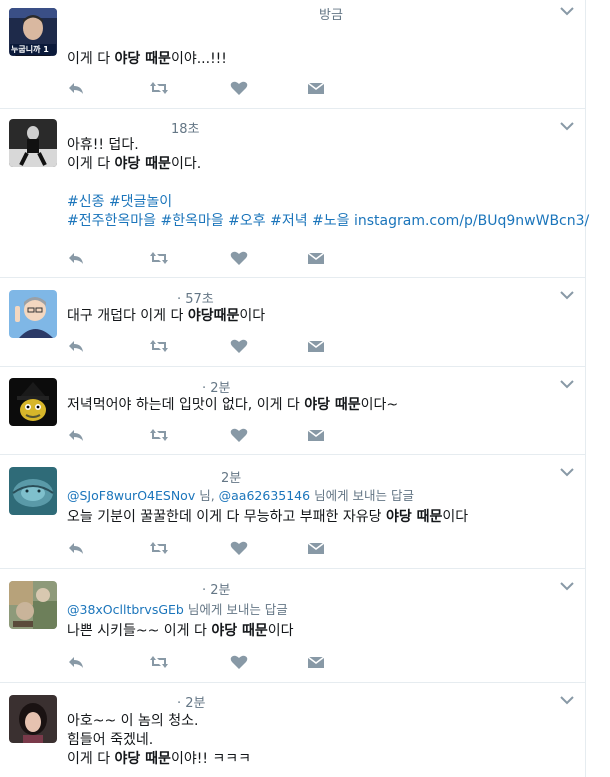 The height and width of the screenshot is (777, 610). Describe the element at coordinates (213, 316) in the screenshot. I see `highlight-text: 야당때문` at that location.